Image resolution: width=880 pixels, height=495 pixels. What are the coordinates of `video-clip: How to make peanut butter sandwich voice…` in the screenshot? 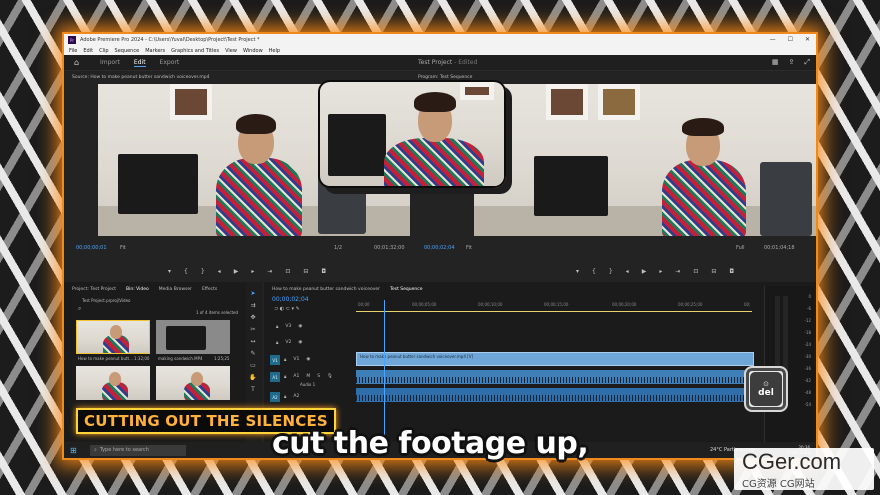 It's located at (555, 359).